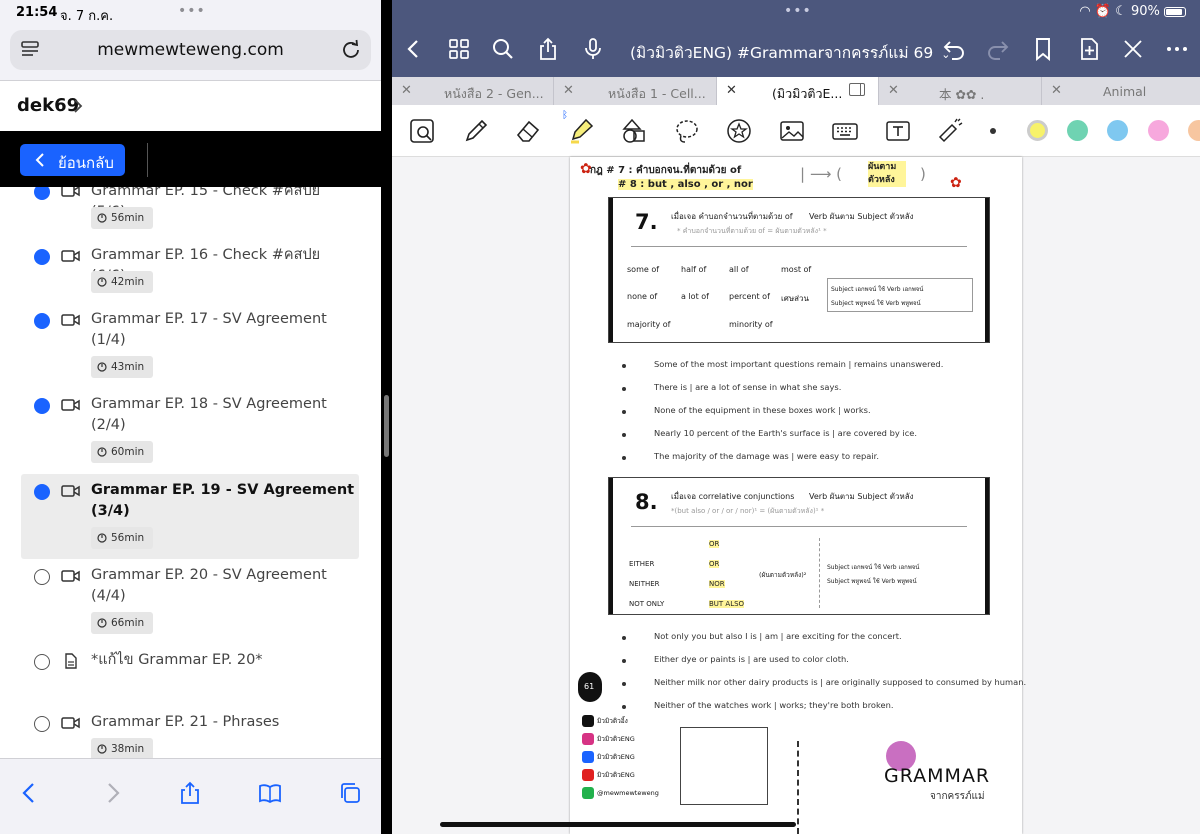 This screenshot has width=1200, height=834. Describe the element at coordinates (1103, 11) in the screenshot. I see `alarm-icon: ⏰` at that location.